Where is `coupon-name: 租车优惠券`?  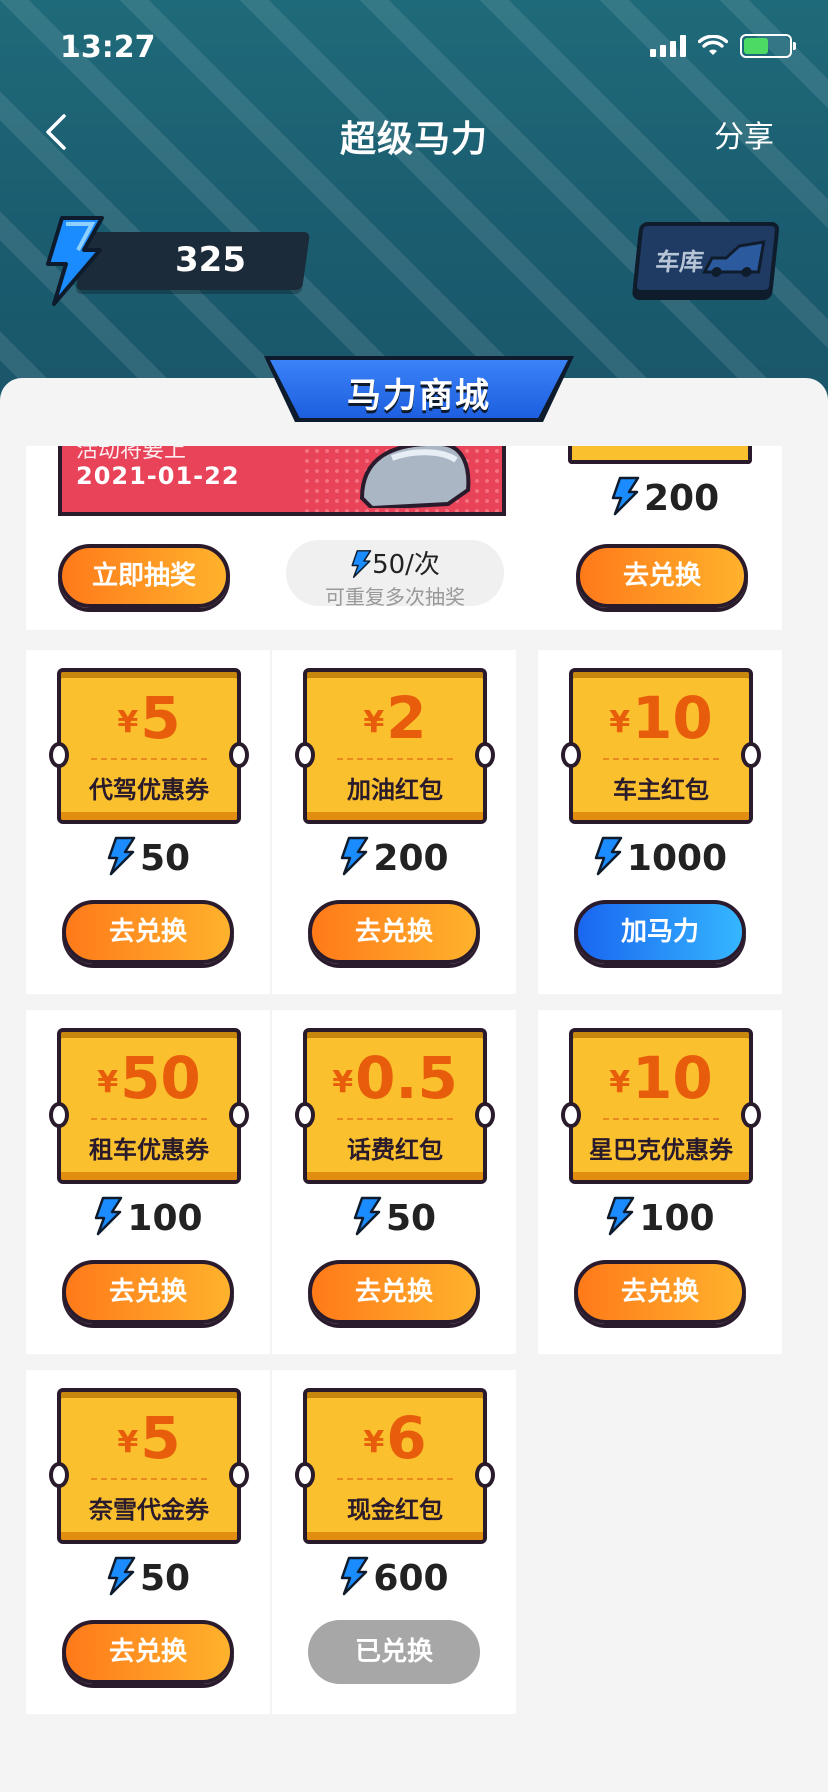 coupon-name: 租车优惠券 is located at coordinates (149, 1150).